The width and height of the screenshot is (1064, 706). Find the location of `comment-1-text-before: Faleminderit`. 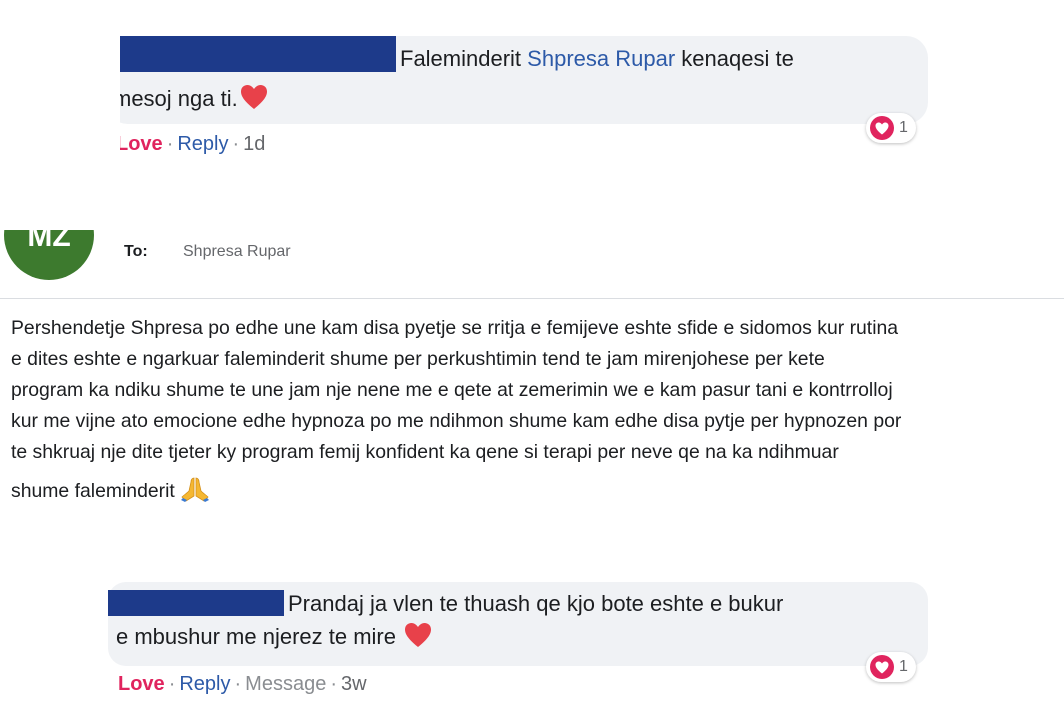

comment-1-text-before: Faleminderit is located at coordinates (461, 58).